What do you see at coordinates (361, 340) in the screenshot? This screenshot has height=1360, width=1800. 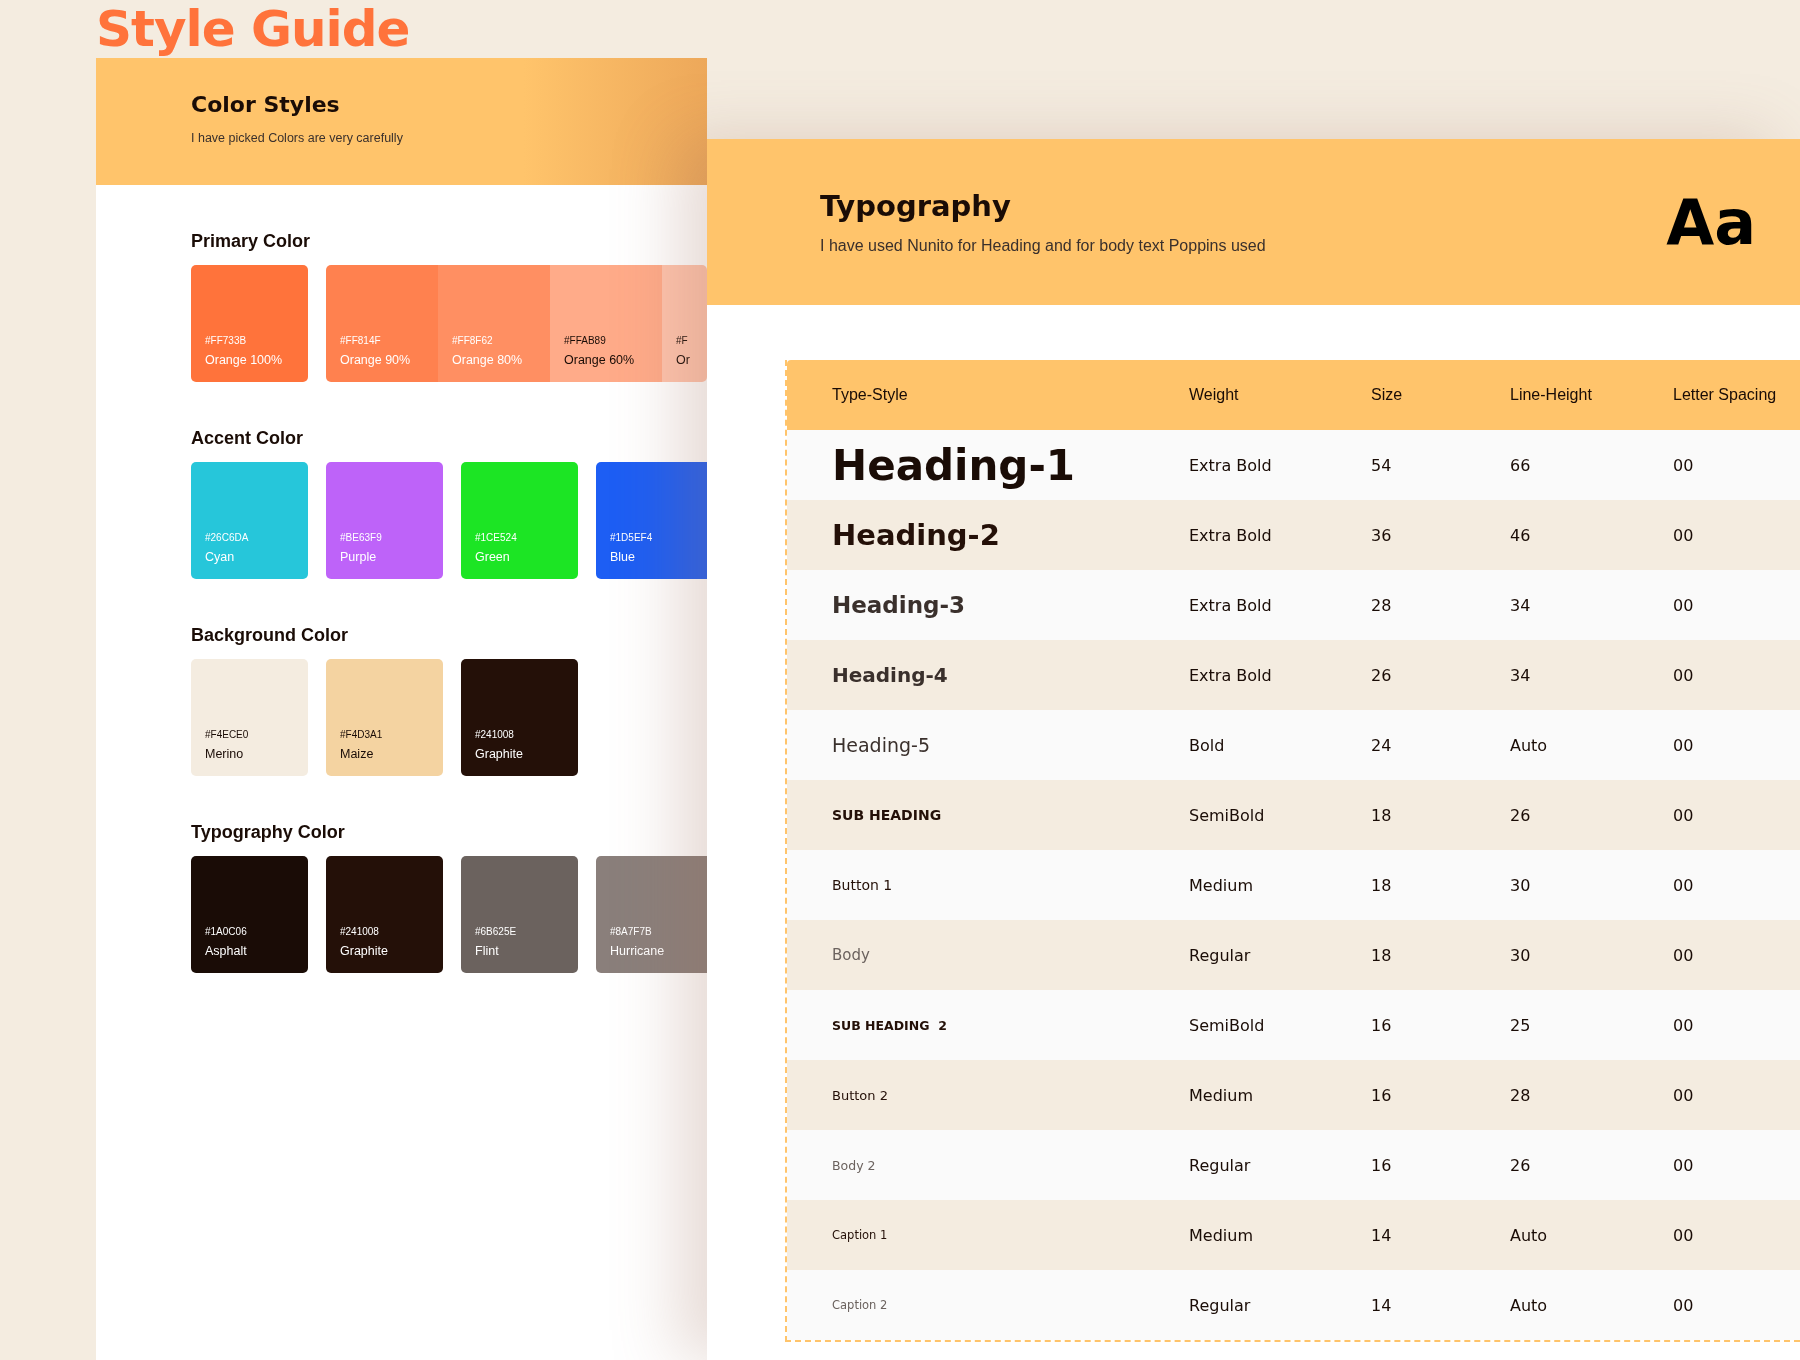 I see `hex-code: #FF814F` at bounding box center [361, 340].